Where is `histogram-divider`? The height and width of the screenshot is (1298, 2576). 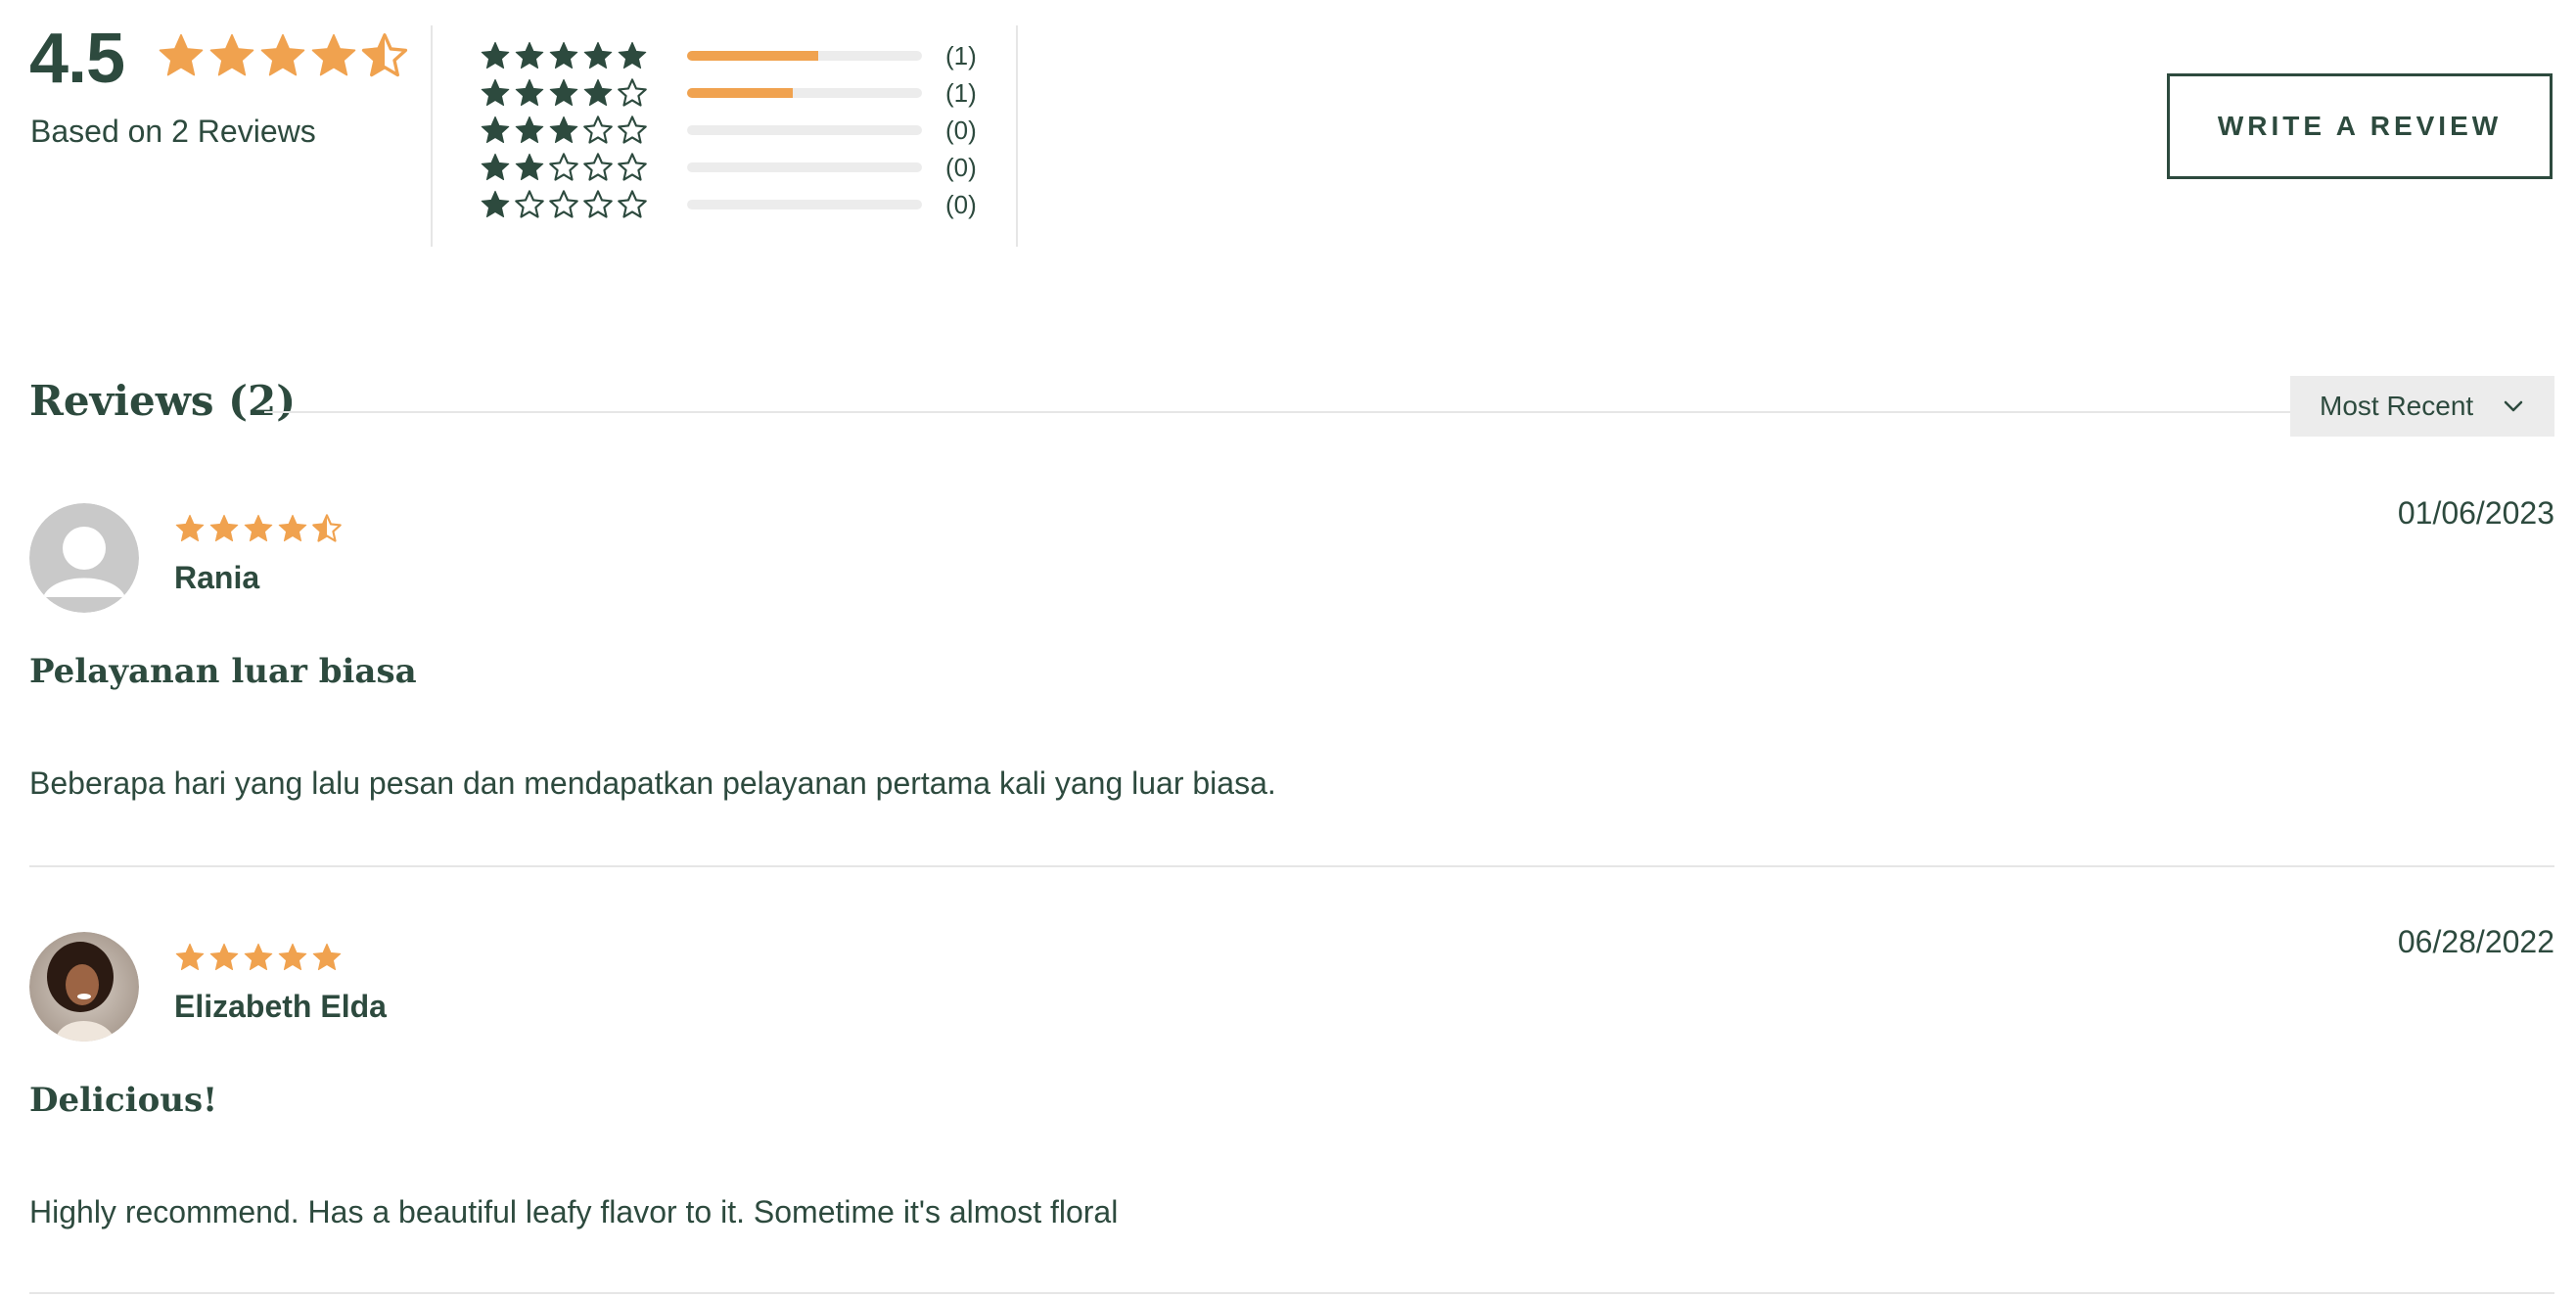 histogram-divider is located at coordinates (1017, 136).